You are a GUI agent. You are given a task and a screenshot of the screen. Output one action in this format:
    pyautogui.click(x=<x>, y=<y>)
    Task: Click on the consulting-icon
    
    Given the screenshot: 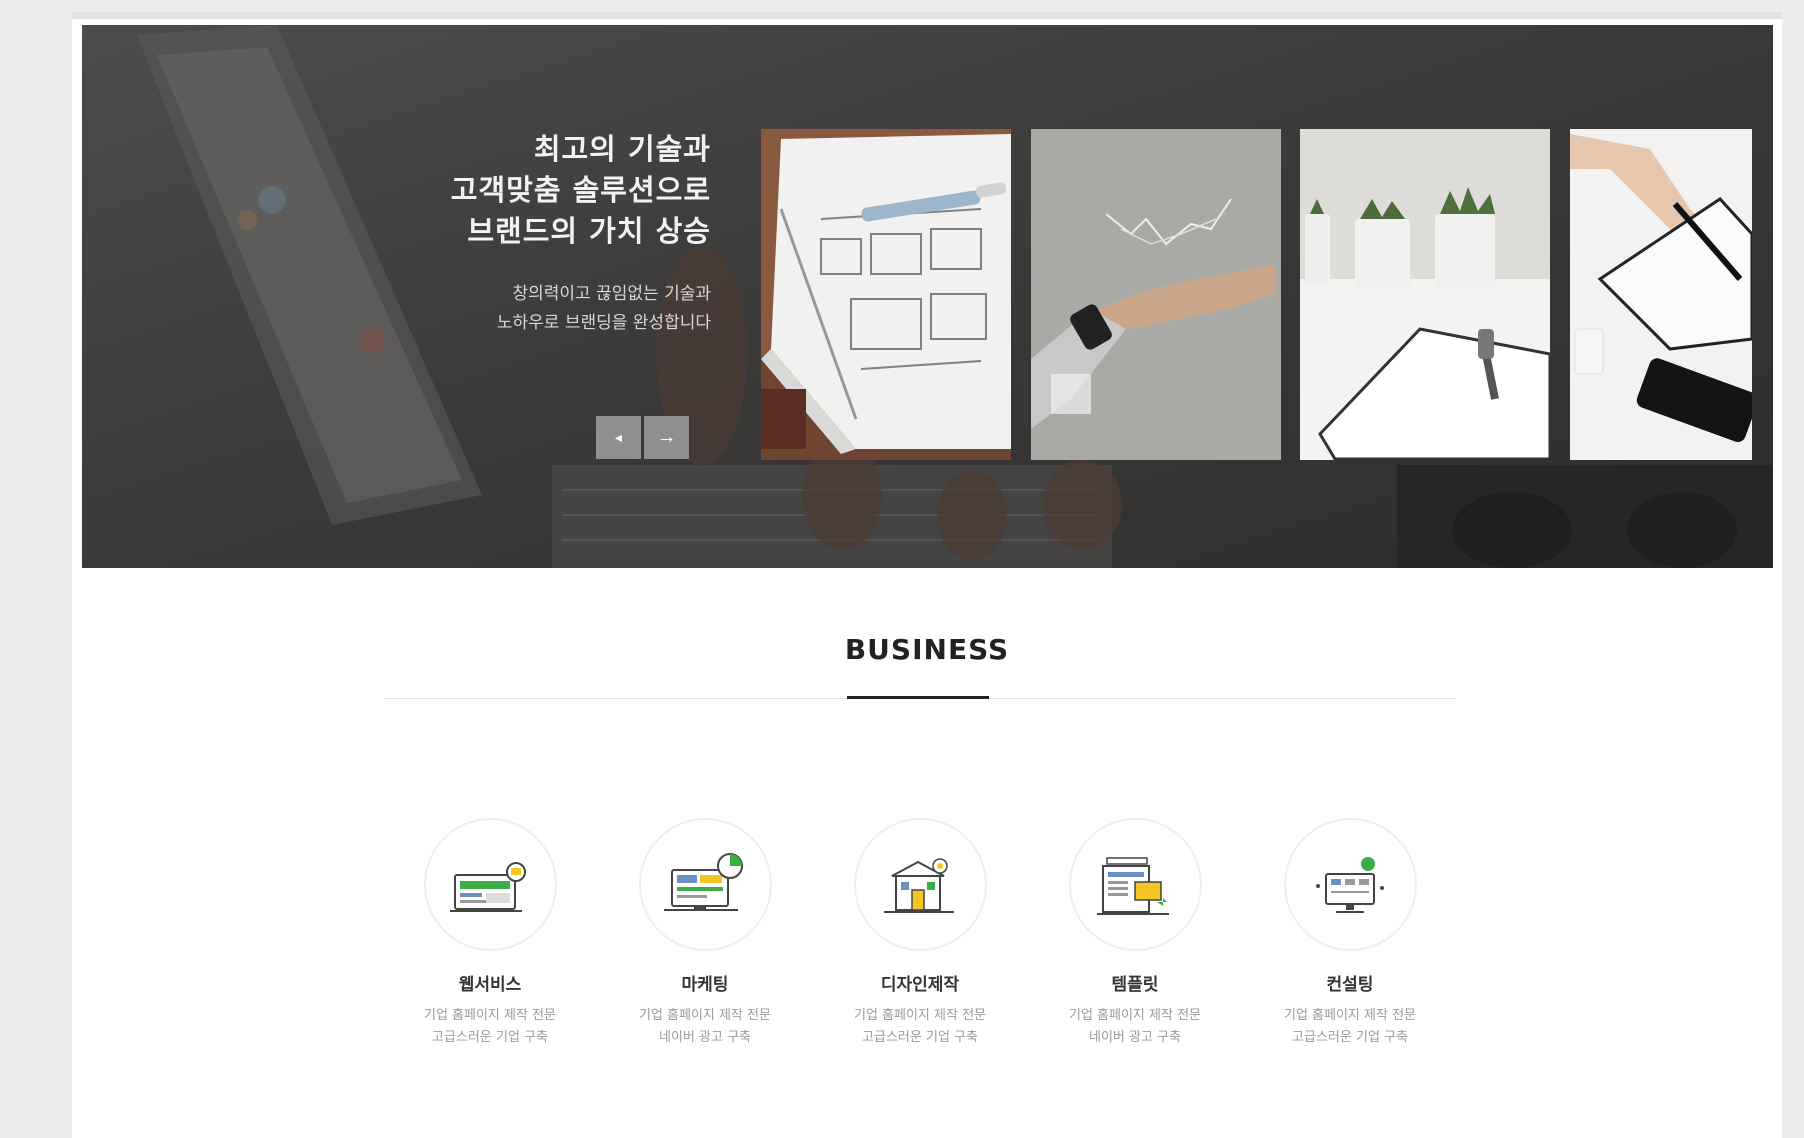 What is the action you would take?
    pyautogui.click(x=1350, y=884)
    